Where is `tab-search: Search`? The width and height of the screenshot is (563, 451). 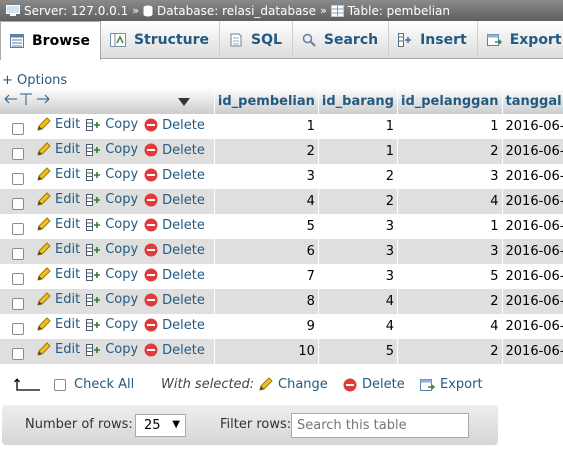 tab-search: Search is located at coordinates (341, 39).